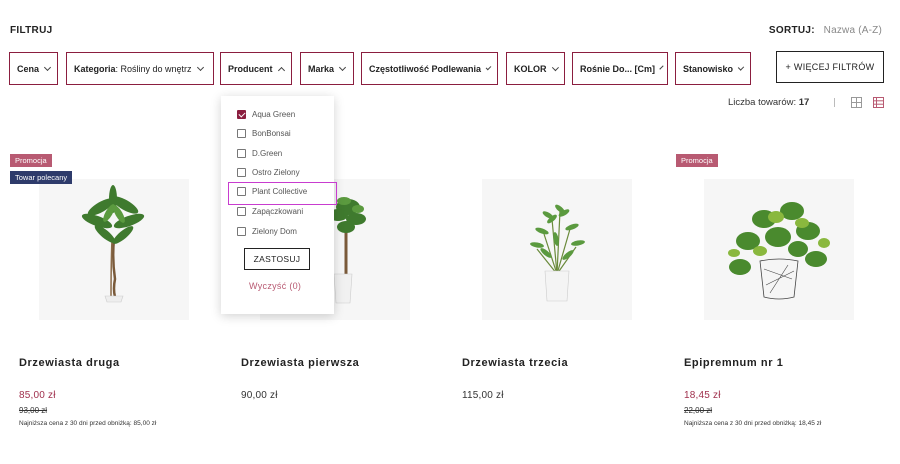 Image resolution: width=900 pixels, height=464 pixels. What do you see at coordinates (733, 363) in the screenshot?
I see `product-name: Epipremnum nr 1` at bounding box center [733, 363].